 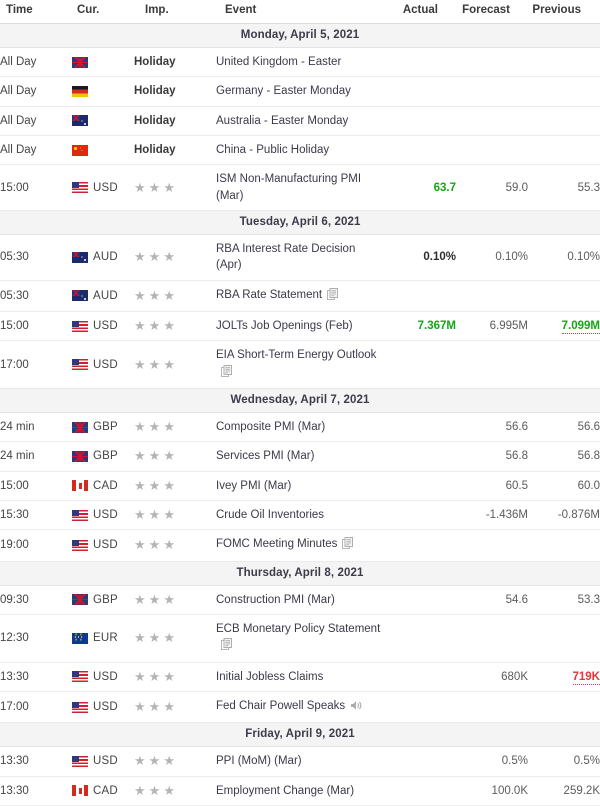 I want to click on column-header-event: Event, so click(x=300, y=12).